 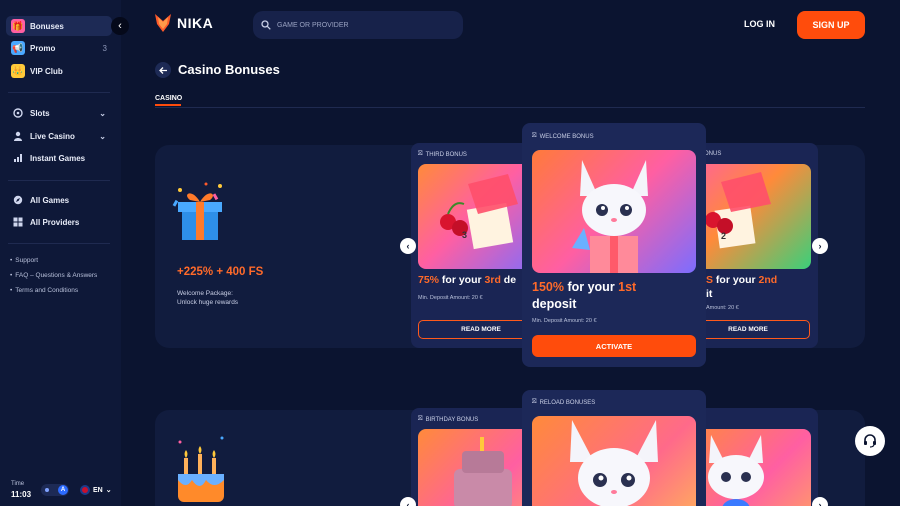 What do you see at coordinates (47, 26) in the screenshot?
I see `sidebar-item-label: Bonuses` at bounding box center [47, 26].